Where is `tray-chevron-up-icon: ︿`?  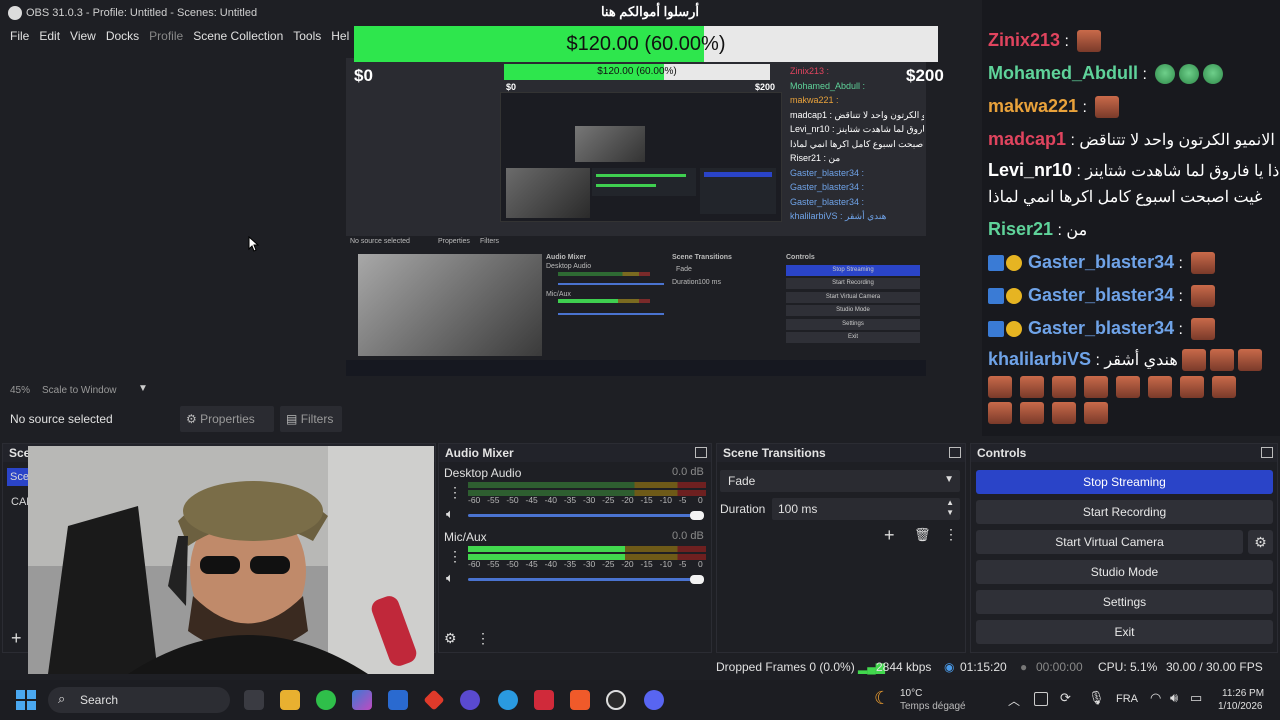 tray-chevron-up-icon: ︿ is located at coordinates (1014, 700).